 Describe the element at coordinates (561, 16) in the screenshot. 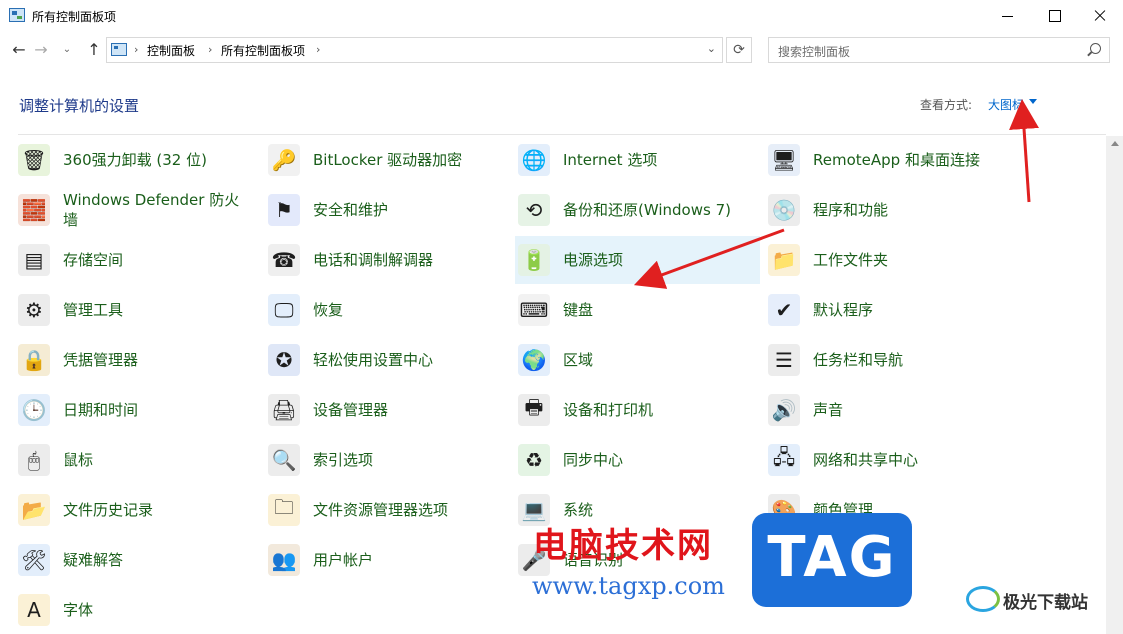

I see `title-bar: 所有控制面板项` at that location.